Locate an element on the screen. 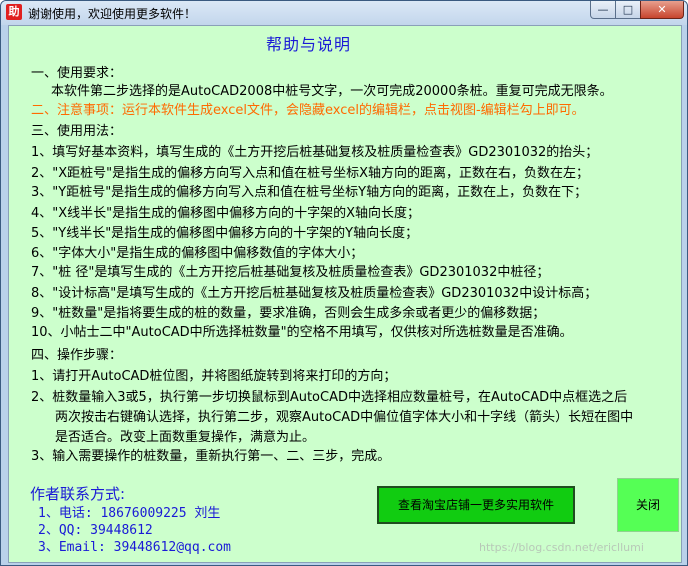  section-usage-title: 三、使用用法： is located at coordinates (77, 131).